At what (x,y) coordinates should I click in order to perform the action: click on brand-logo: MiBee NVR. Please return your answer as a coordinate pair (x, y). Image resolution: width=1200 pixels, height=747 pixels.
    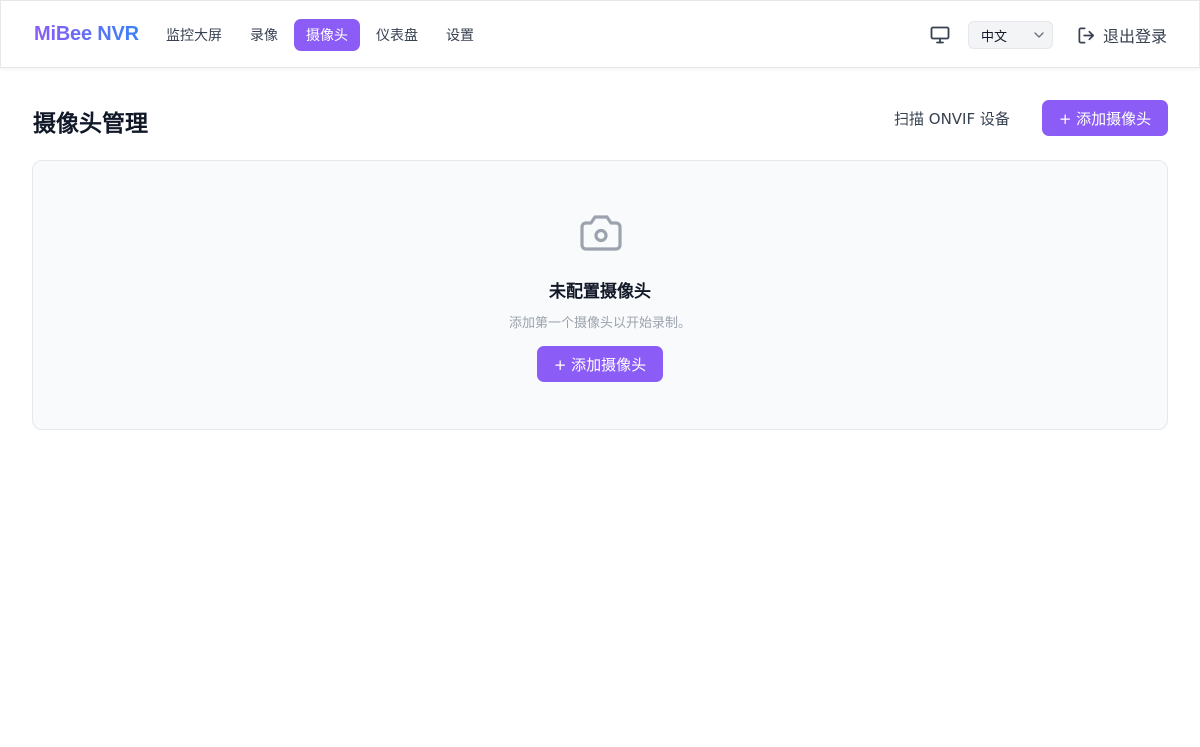
    Looking at the image, I should click on (86, 34).